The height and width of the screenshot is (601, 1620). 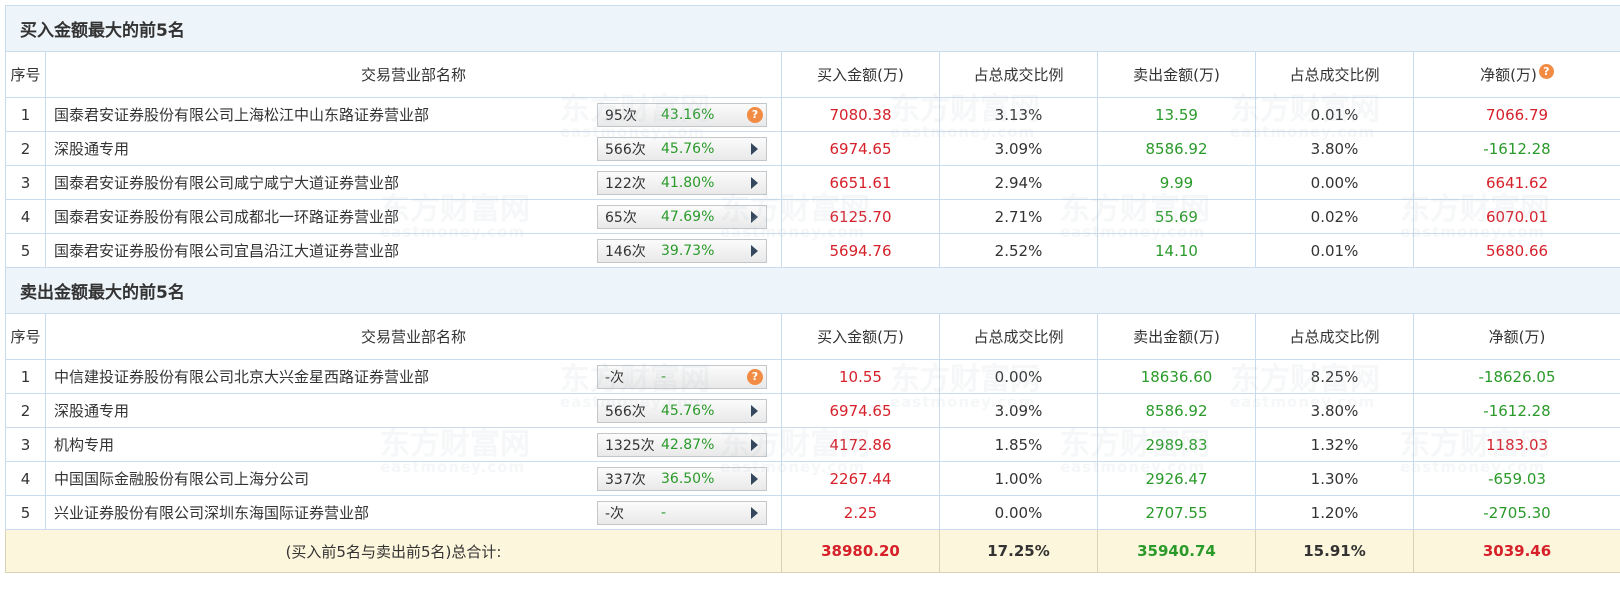 I want to click on col-sell-ratio-header: 占总成交比例, so click(x=1334, y=336).